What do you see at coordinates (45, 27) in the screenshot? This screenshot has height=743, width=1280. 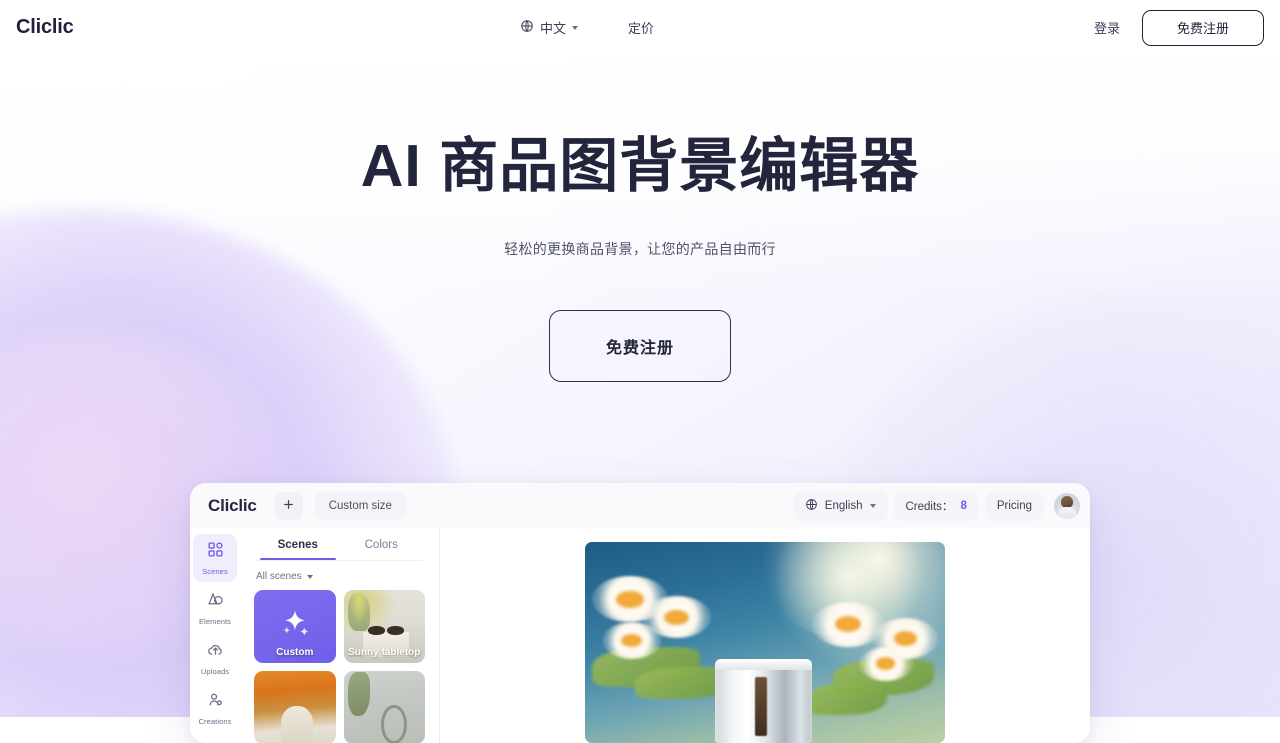 I see `site-logo: Cliclic` at bounding box center [45, 27].